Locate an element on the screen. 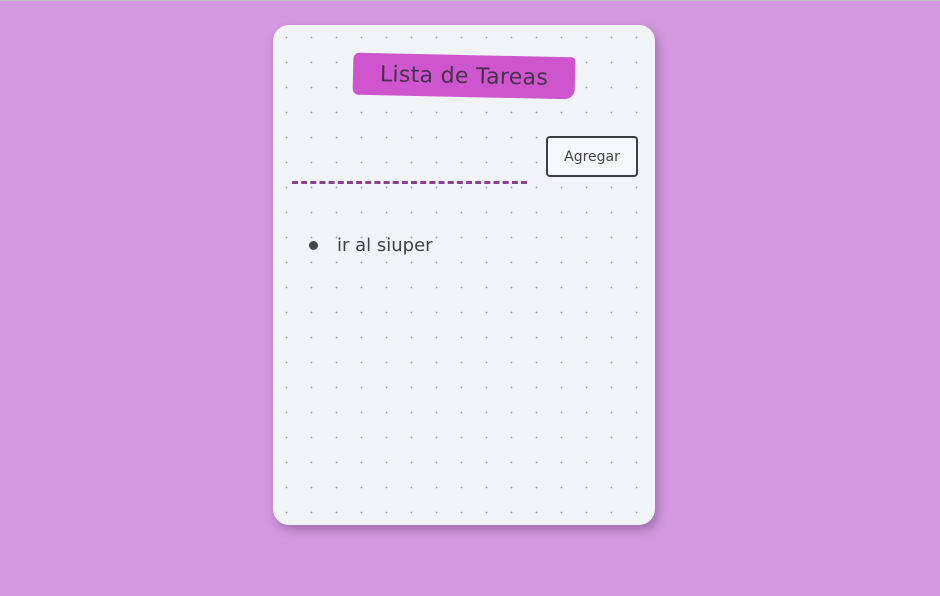 Image resolution: width=940 pixels, height=596 pixels. title-banner: Lista de Tareas is located at coordinates (464, 76).